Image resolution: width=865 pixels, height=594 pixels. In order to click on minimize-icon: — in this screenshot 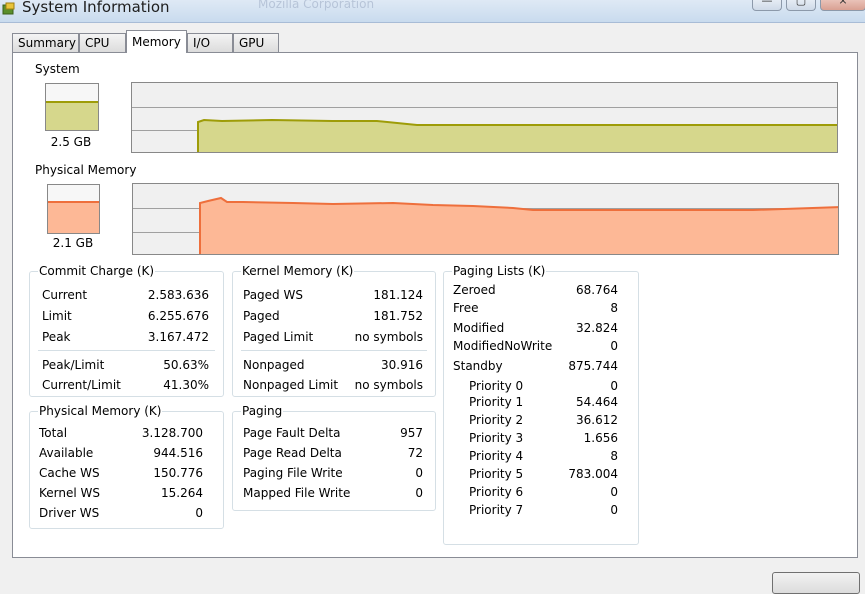, I will do `click(767, 3)`.